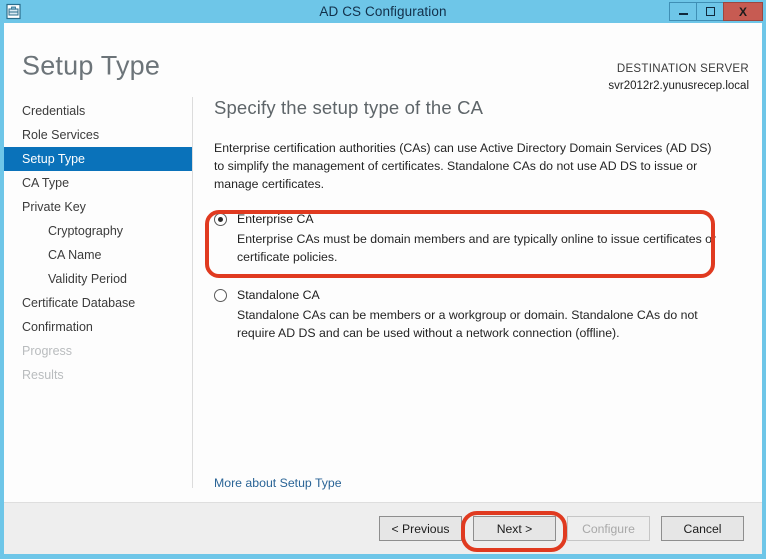  I want to click on more-about-setup-type-link: More about Setup Type, so click(278, 483).